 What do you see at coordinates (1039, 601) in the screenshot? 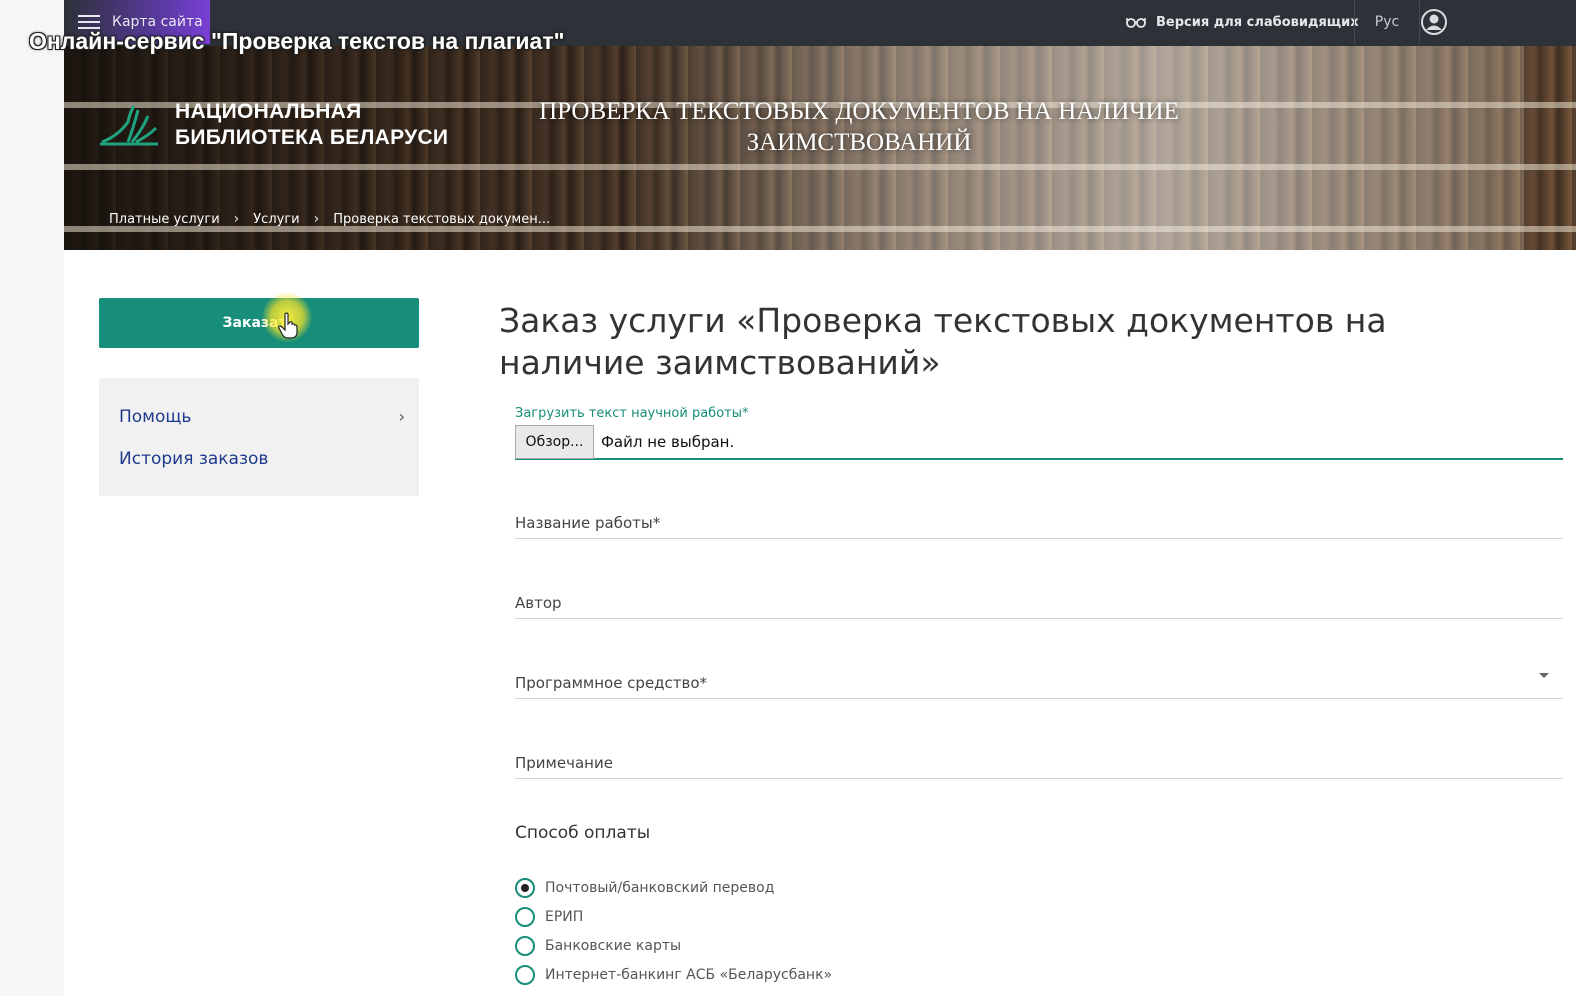
I see `author-field: Автор` at bounding box center [1039, 601].